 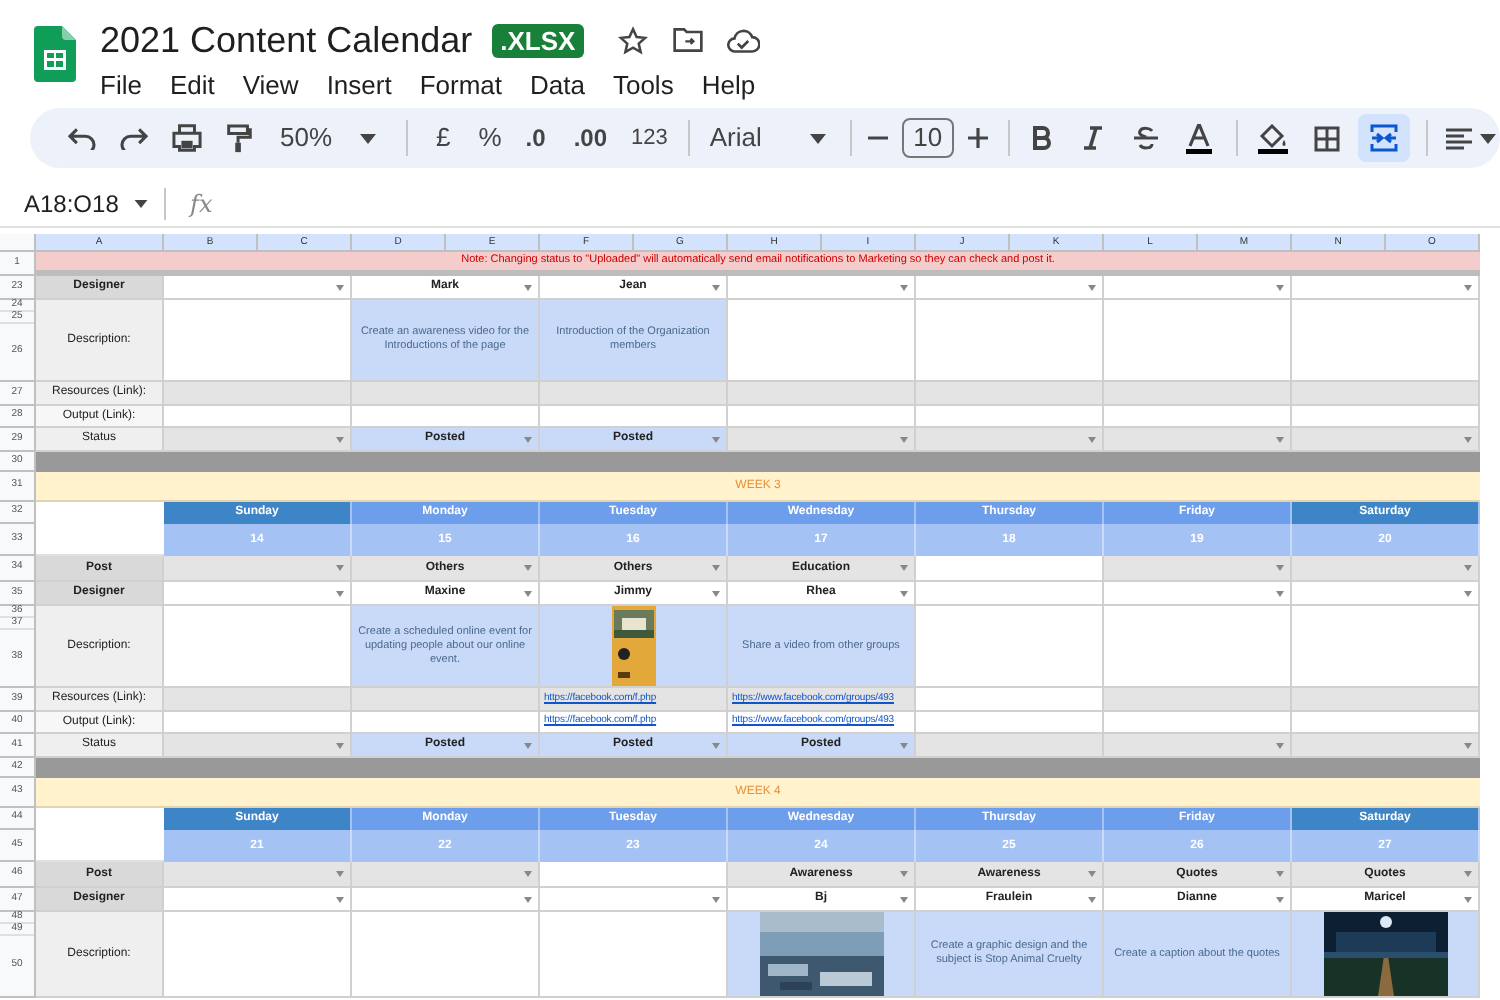 What do you see at coordinates (490, 138) in the screenshot?
I see `percent-format-button: %` at bounding box center [490, 138].